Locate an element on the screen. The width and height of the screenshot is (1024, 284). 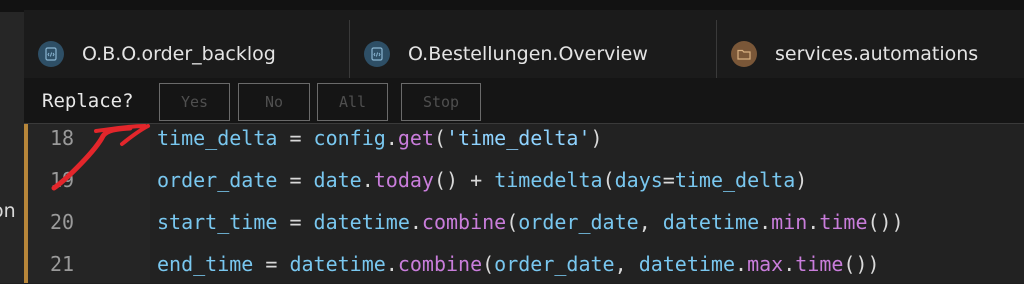
tab-label: O.B.O.order_backlog is located at coordinates (179, 54).